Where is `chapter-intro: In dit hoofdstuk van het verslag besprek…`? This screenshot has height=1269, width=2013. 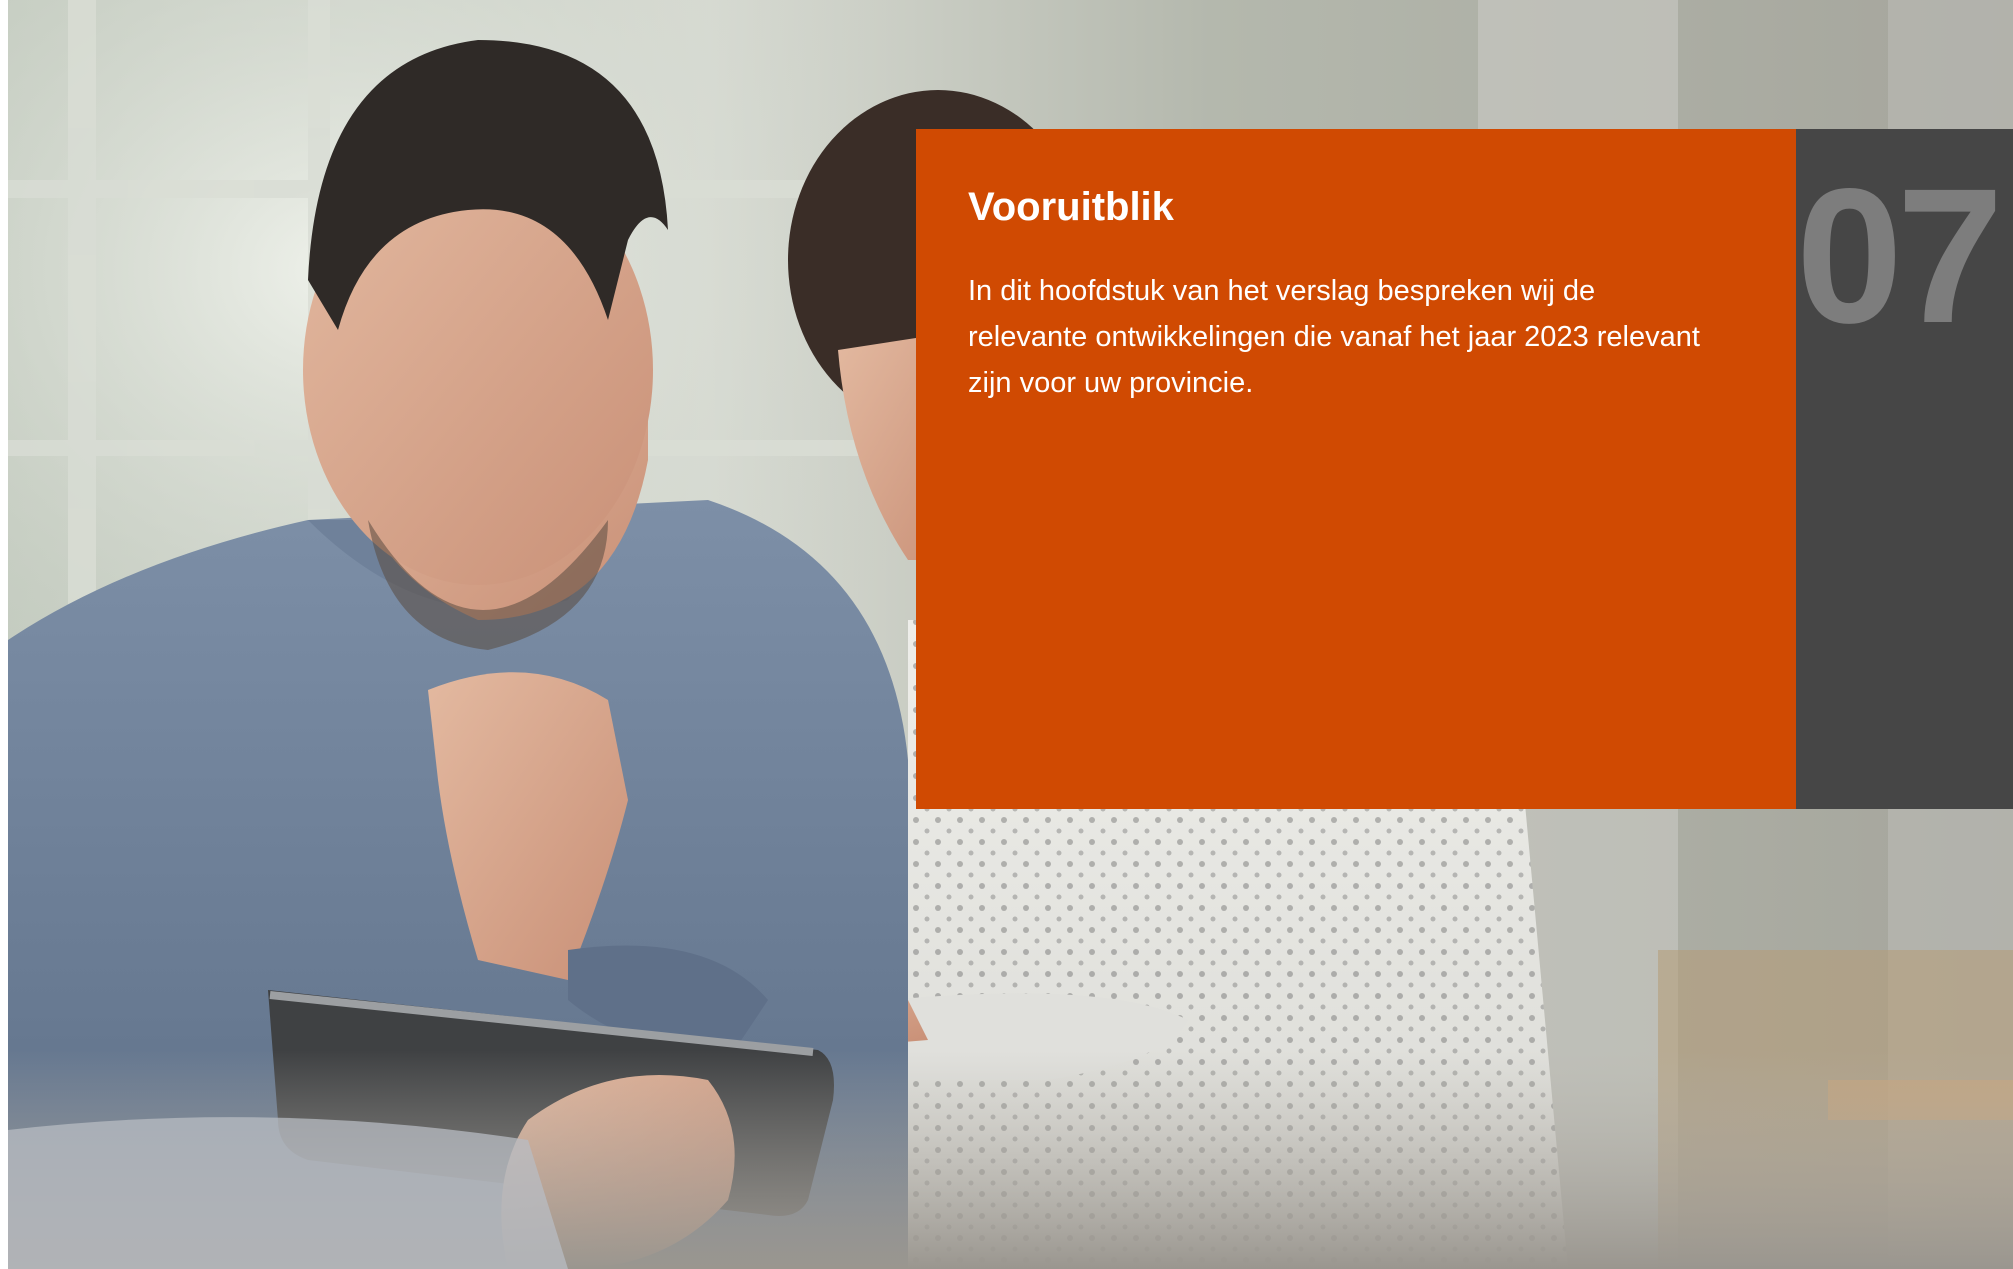
chapter-intro: In dit hoofdstuk van het verslag besprek… is located at coordinates (1334, 337).